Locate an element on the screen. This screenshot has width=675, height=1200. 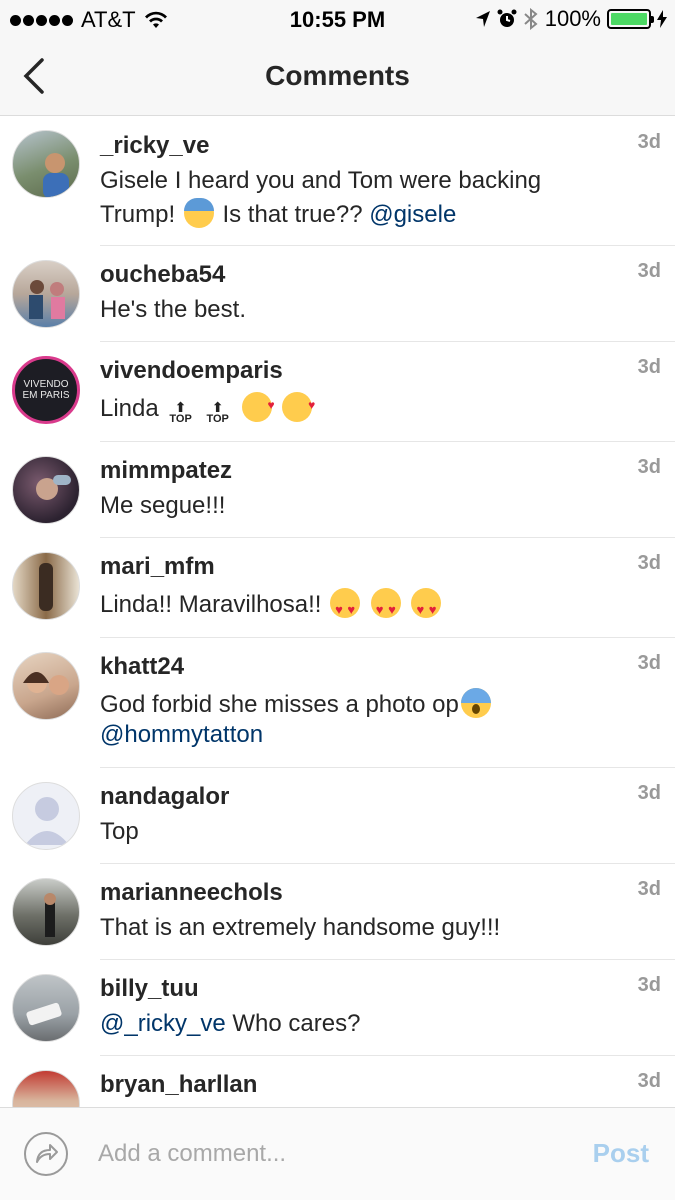
comment-item: bryan_harllan 3d is located at coordinates (343, 1081).